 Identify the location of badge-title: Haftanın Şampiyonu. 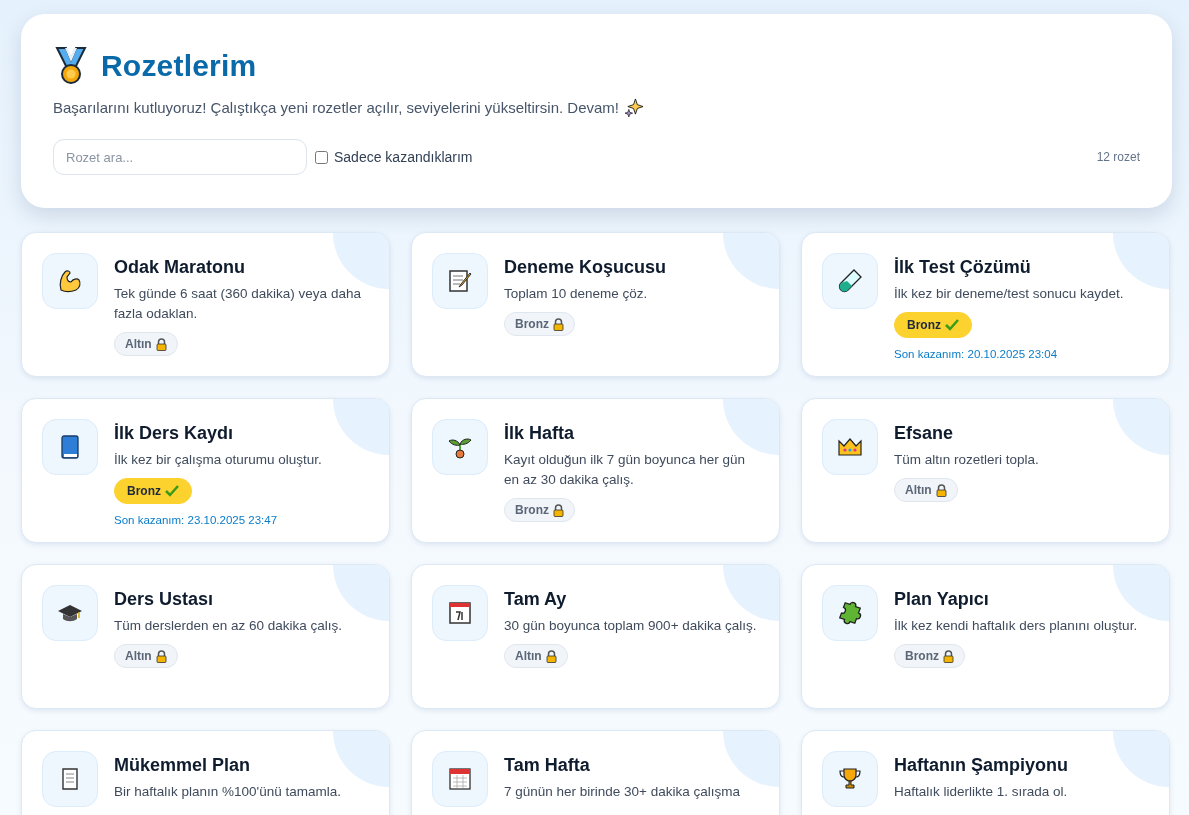
(981, 765).